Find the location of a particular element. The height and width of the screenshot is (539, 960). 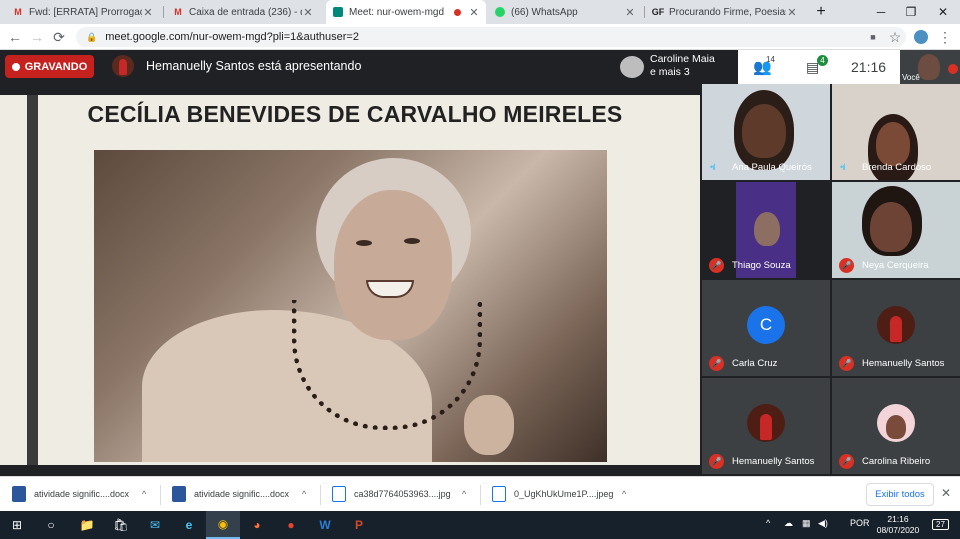

maximize-button: ❐ is located at coordinates (911, 12).